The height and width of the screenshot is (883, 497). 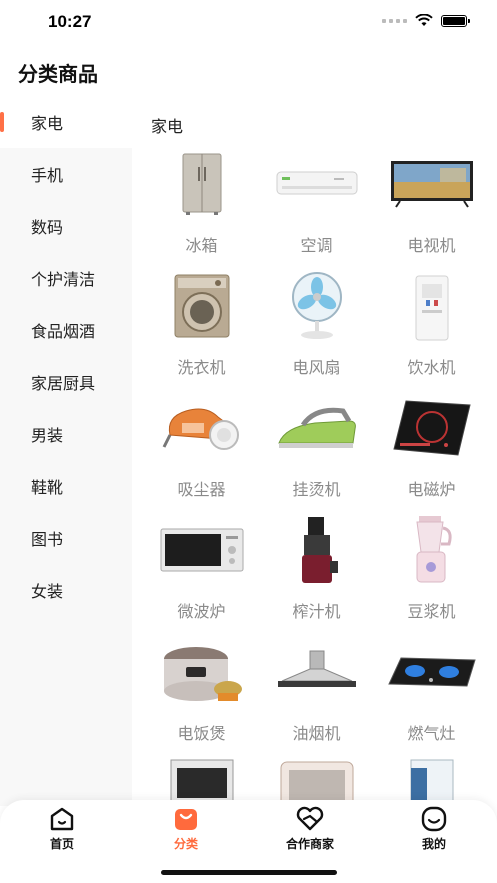 What do you see at coordinates (202, 672) in the screenshot?
I see `rice-cooker-icon` at bounding box center [202, 672].